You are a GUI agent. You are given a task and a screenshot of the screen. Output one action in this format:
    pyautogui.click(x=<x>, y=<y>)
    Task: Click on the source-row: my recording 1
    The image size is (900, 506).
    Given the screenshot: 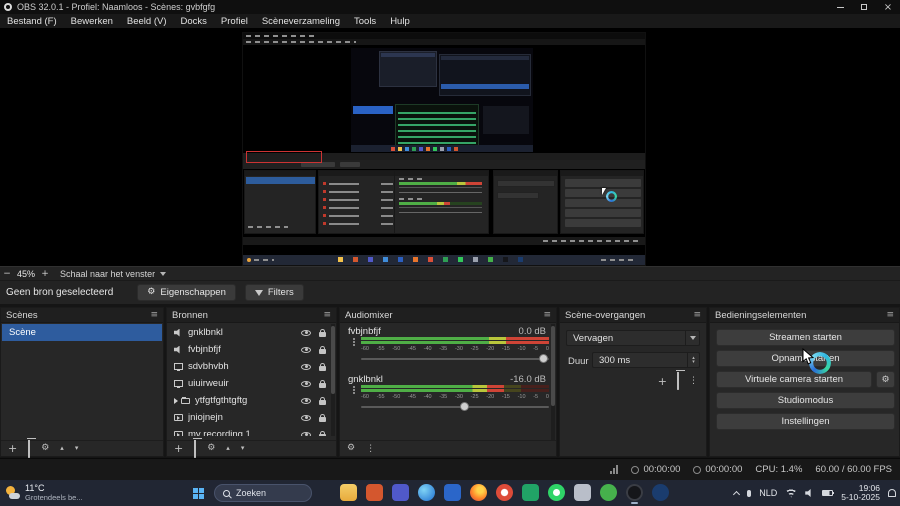 What is the action you would take?
    pyautogui.click(x=248, y=431)
    